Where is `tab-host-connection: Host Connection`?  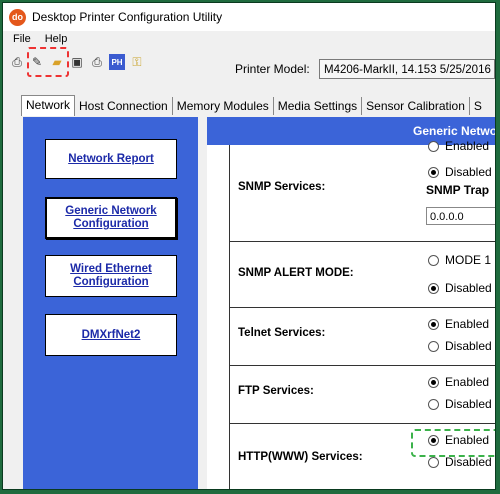
tab-host-connection: Host Connection is located at coordinates (124, 106).